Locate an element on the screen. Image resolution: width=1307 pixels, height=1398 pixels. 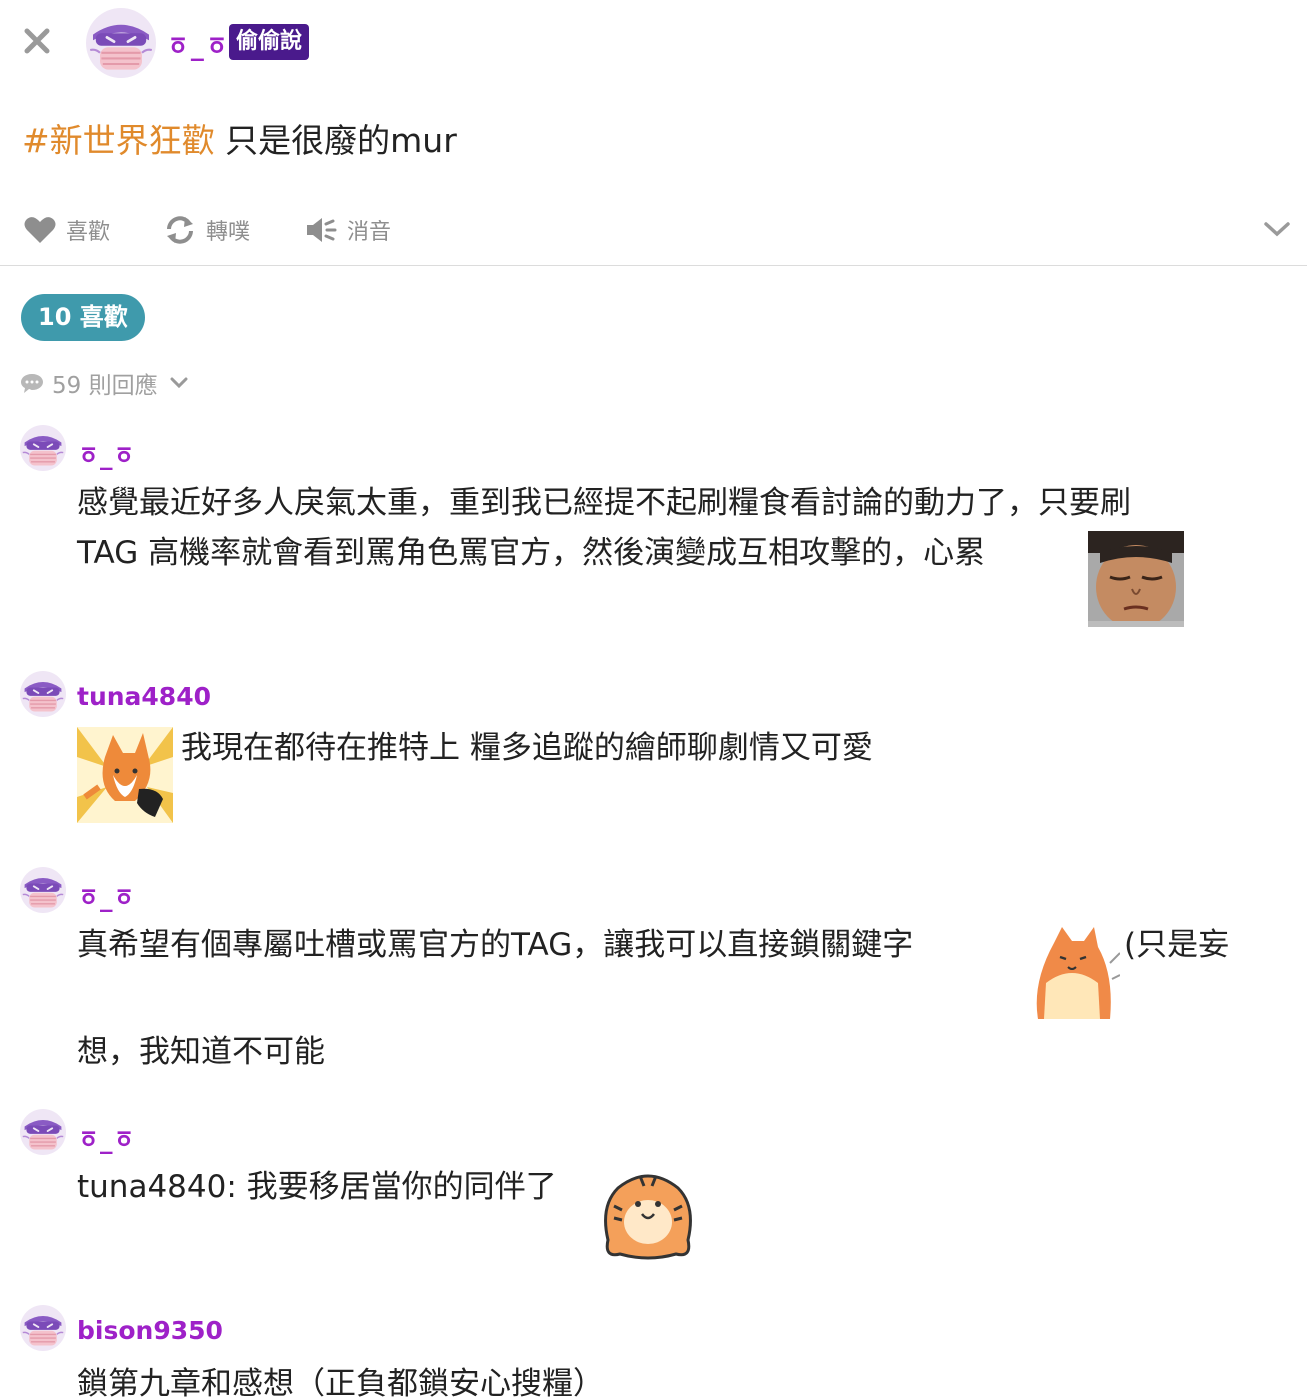
replurk-icon is located at coordinates (180, 230).